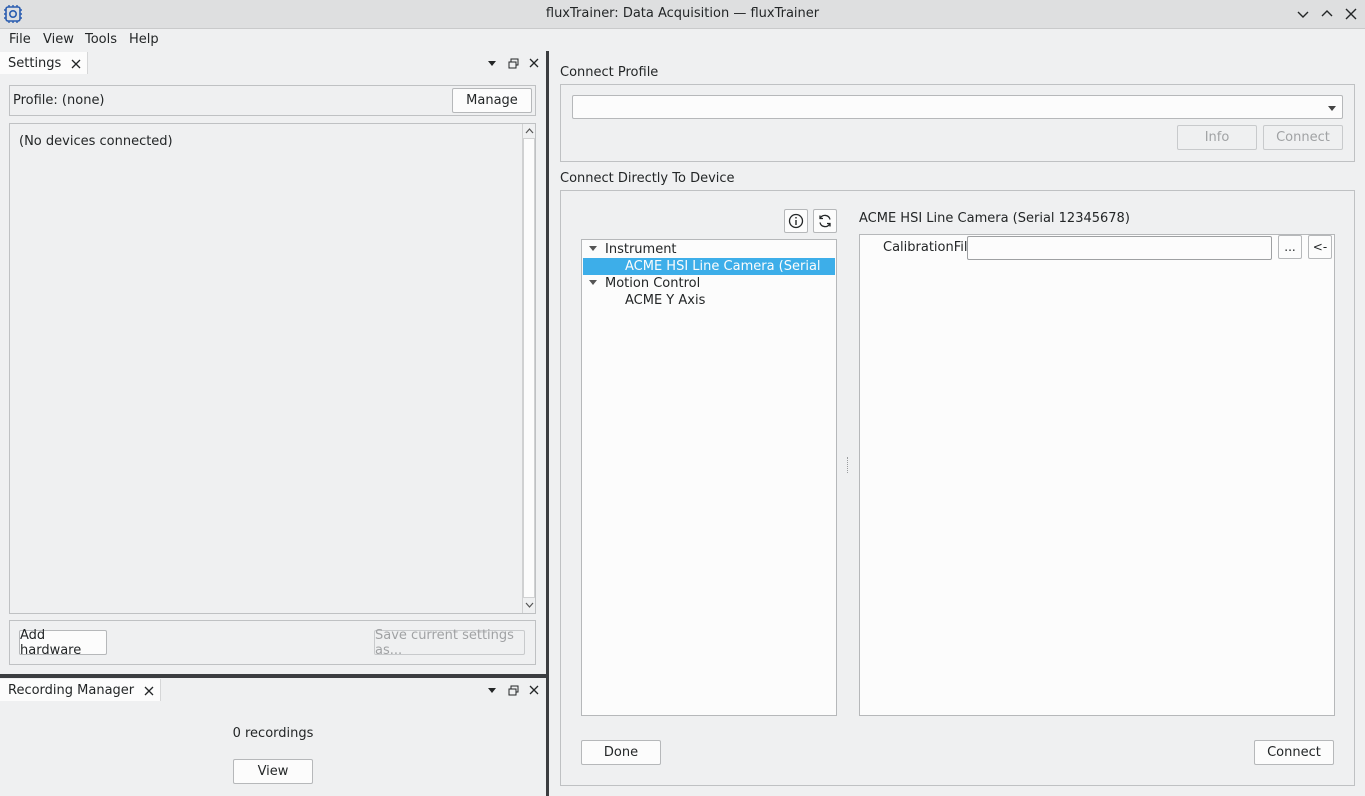 This screenshot has width=1365, height=796. Describe the element at coordinates (621, 752) in the screenshot. I see `done-button: Done` at that location.